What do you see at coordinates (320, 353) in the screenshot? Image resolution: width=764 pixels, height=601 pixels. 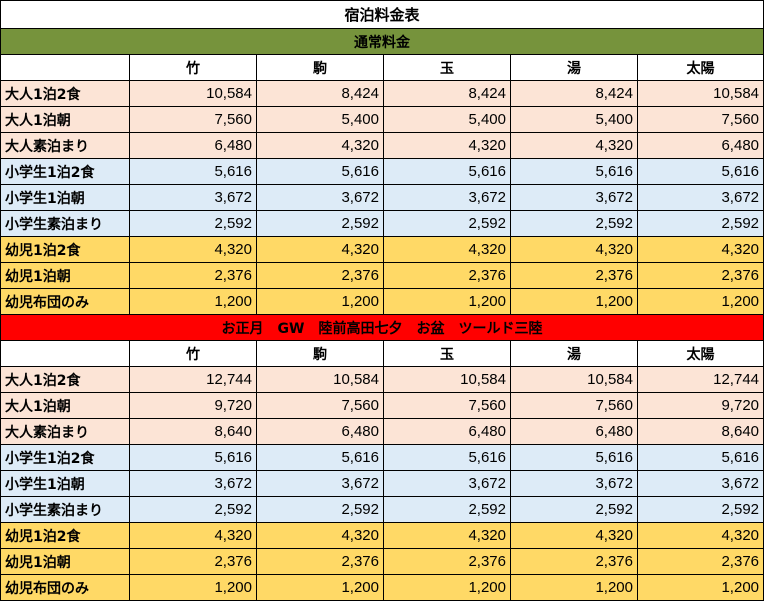 I see `column-header: 駒` at bounding box center [320, 353].